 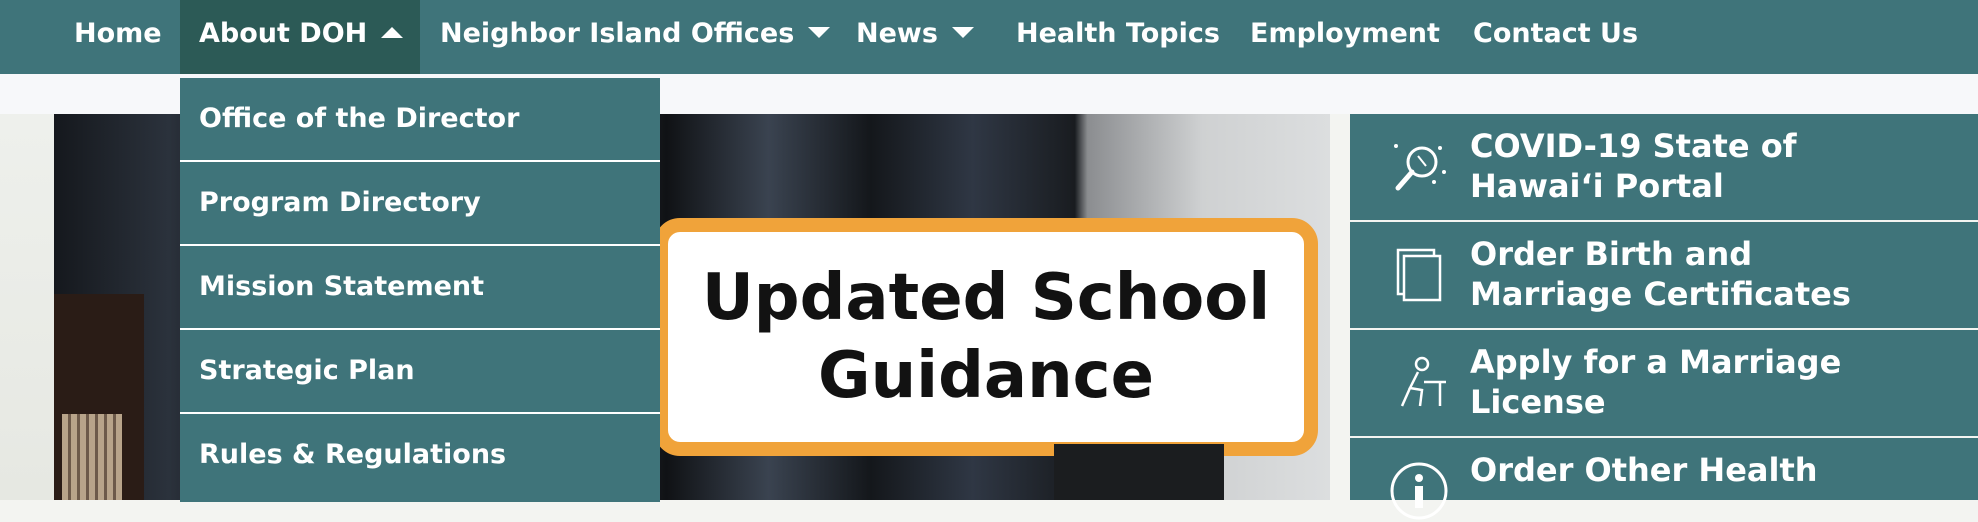 I want to click on quick-link-label: Apply for a Marriage License, so click(x=1720, y=382).